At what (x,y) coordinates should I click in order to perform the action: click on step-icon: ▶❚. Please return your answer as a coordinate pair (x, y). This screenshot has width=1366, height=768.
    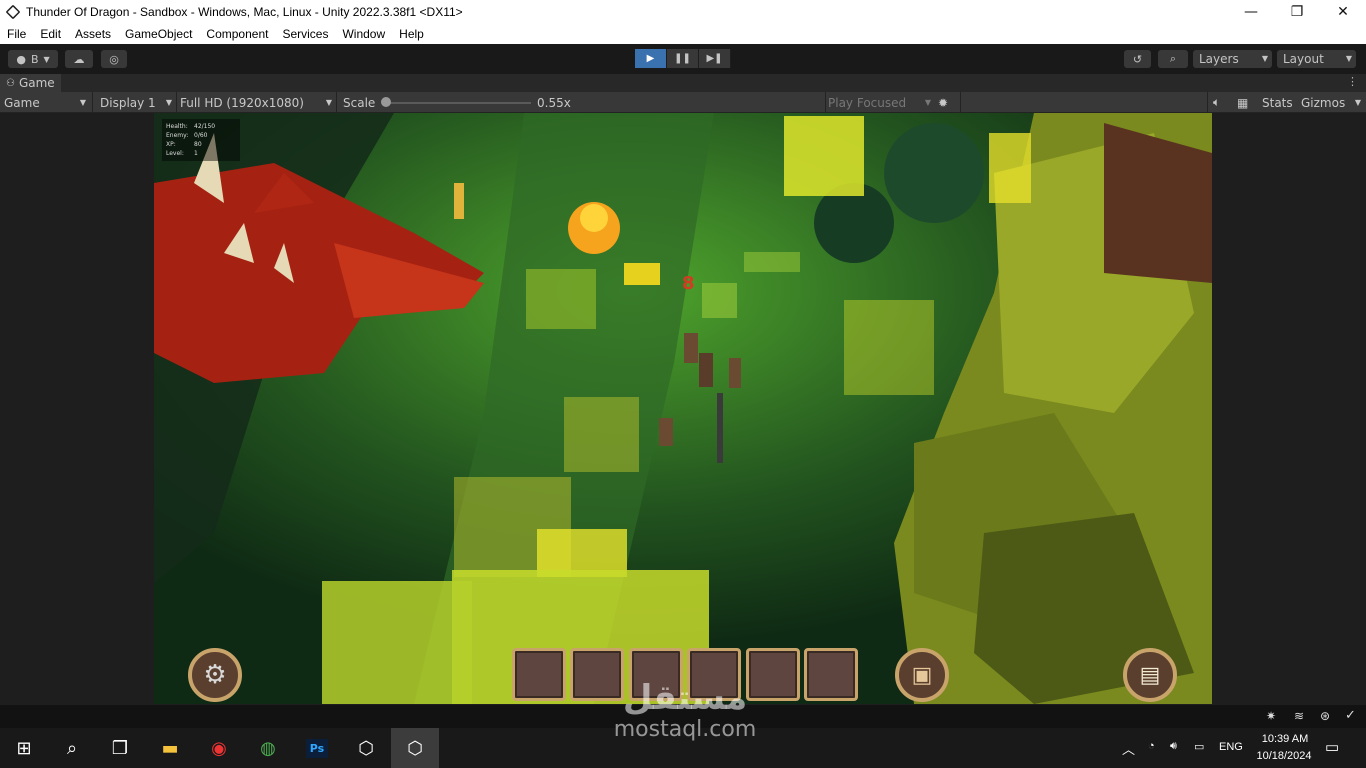
    Looking at the image, I should click on (714, 58).